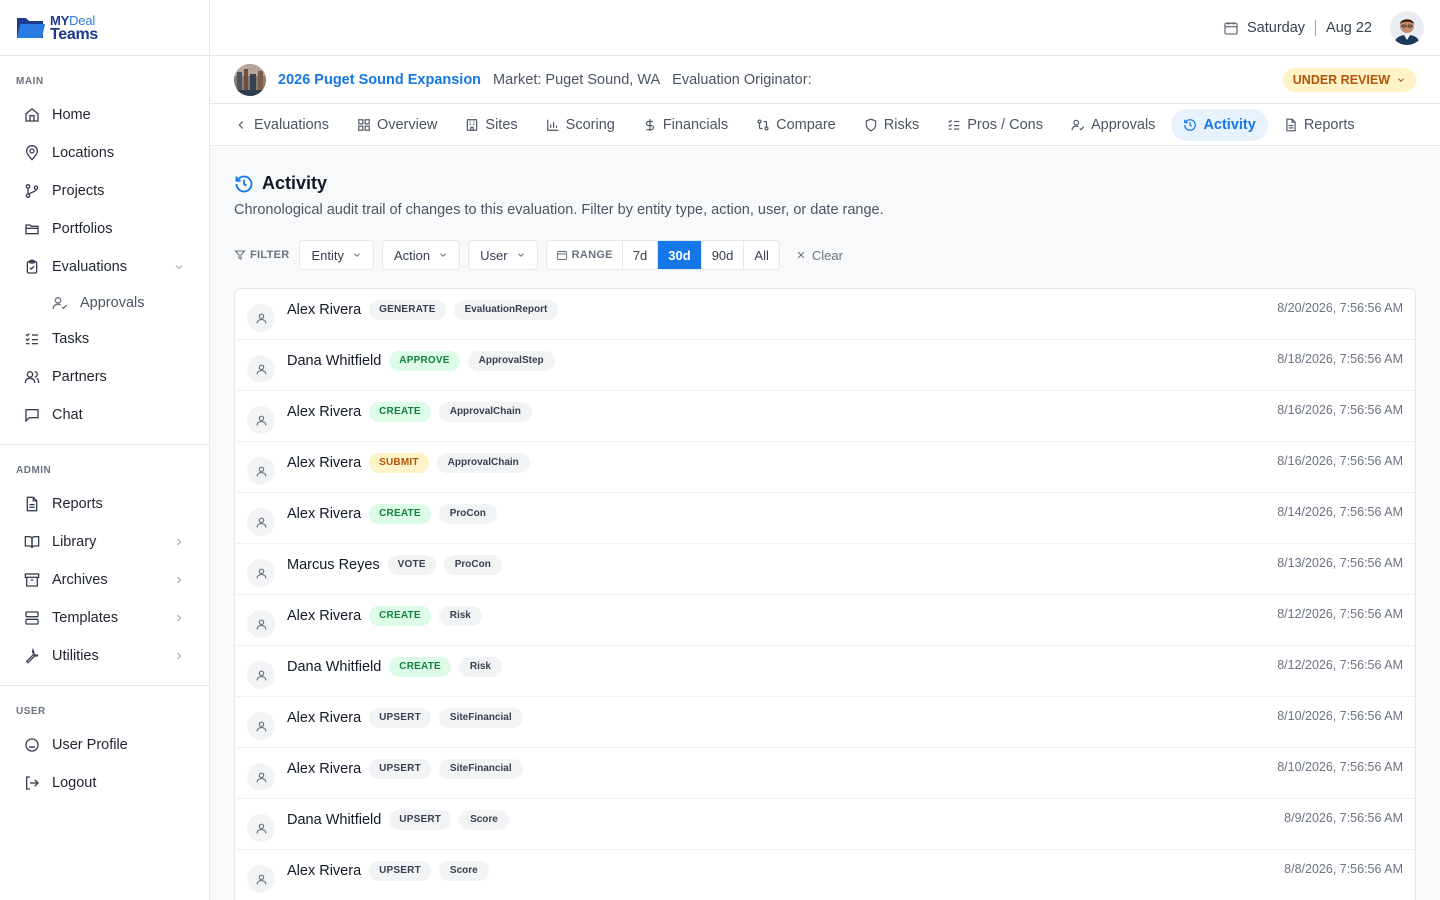 This screenshot has width=1440, height=900. What do you see at coordinates (379, 80) in the screenshot?
I see `evaluation-title: 2026 Puget Sound Expansion` at bounding box center [379, 80].